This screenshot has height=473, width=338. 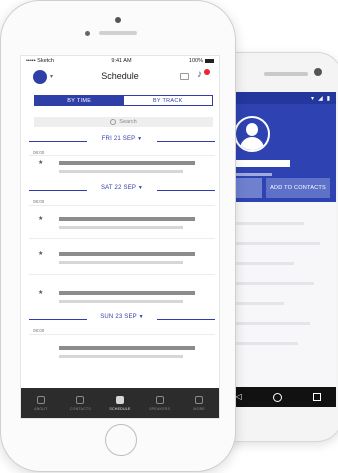 What do you see at coordinates (286, 74) in the screenshot?
I see `android-speaker` at bounding box center [286, 74].